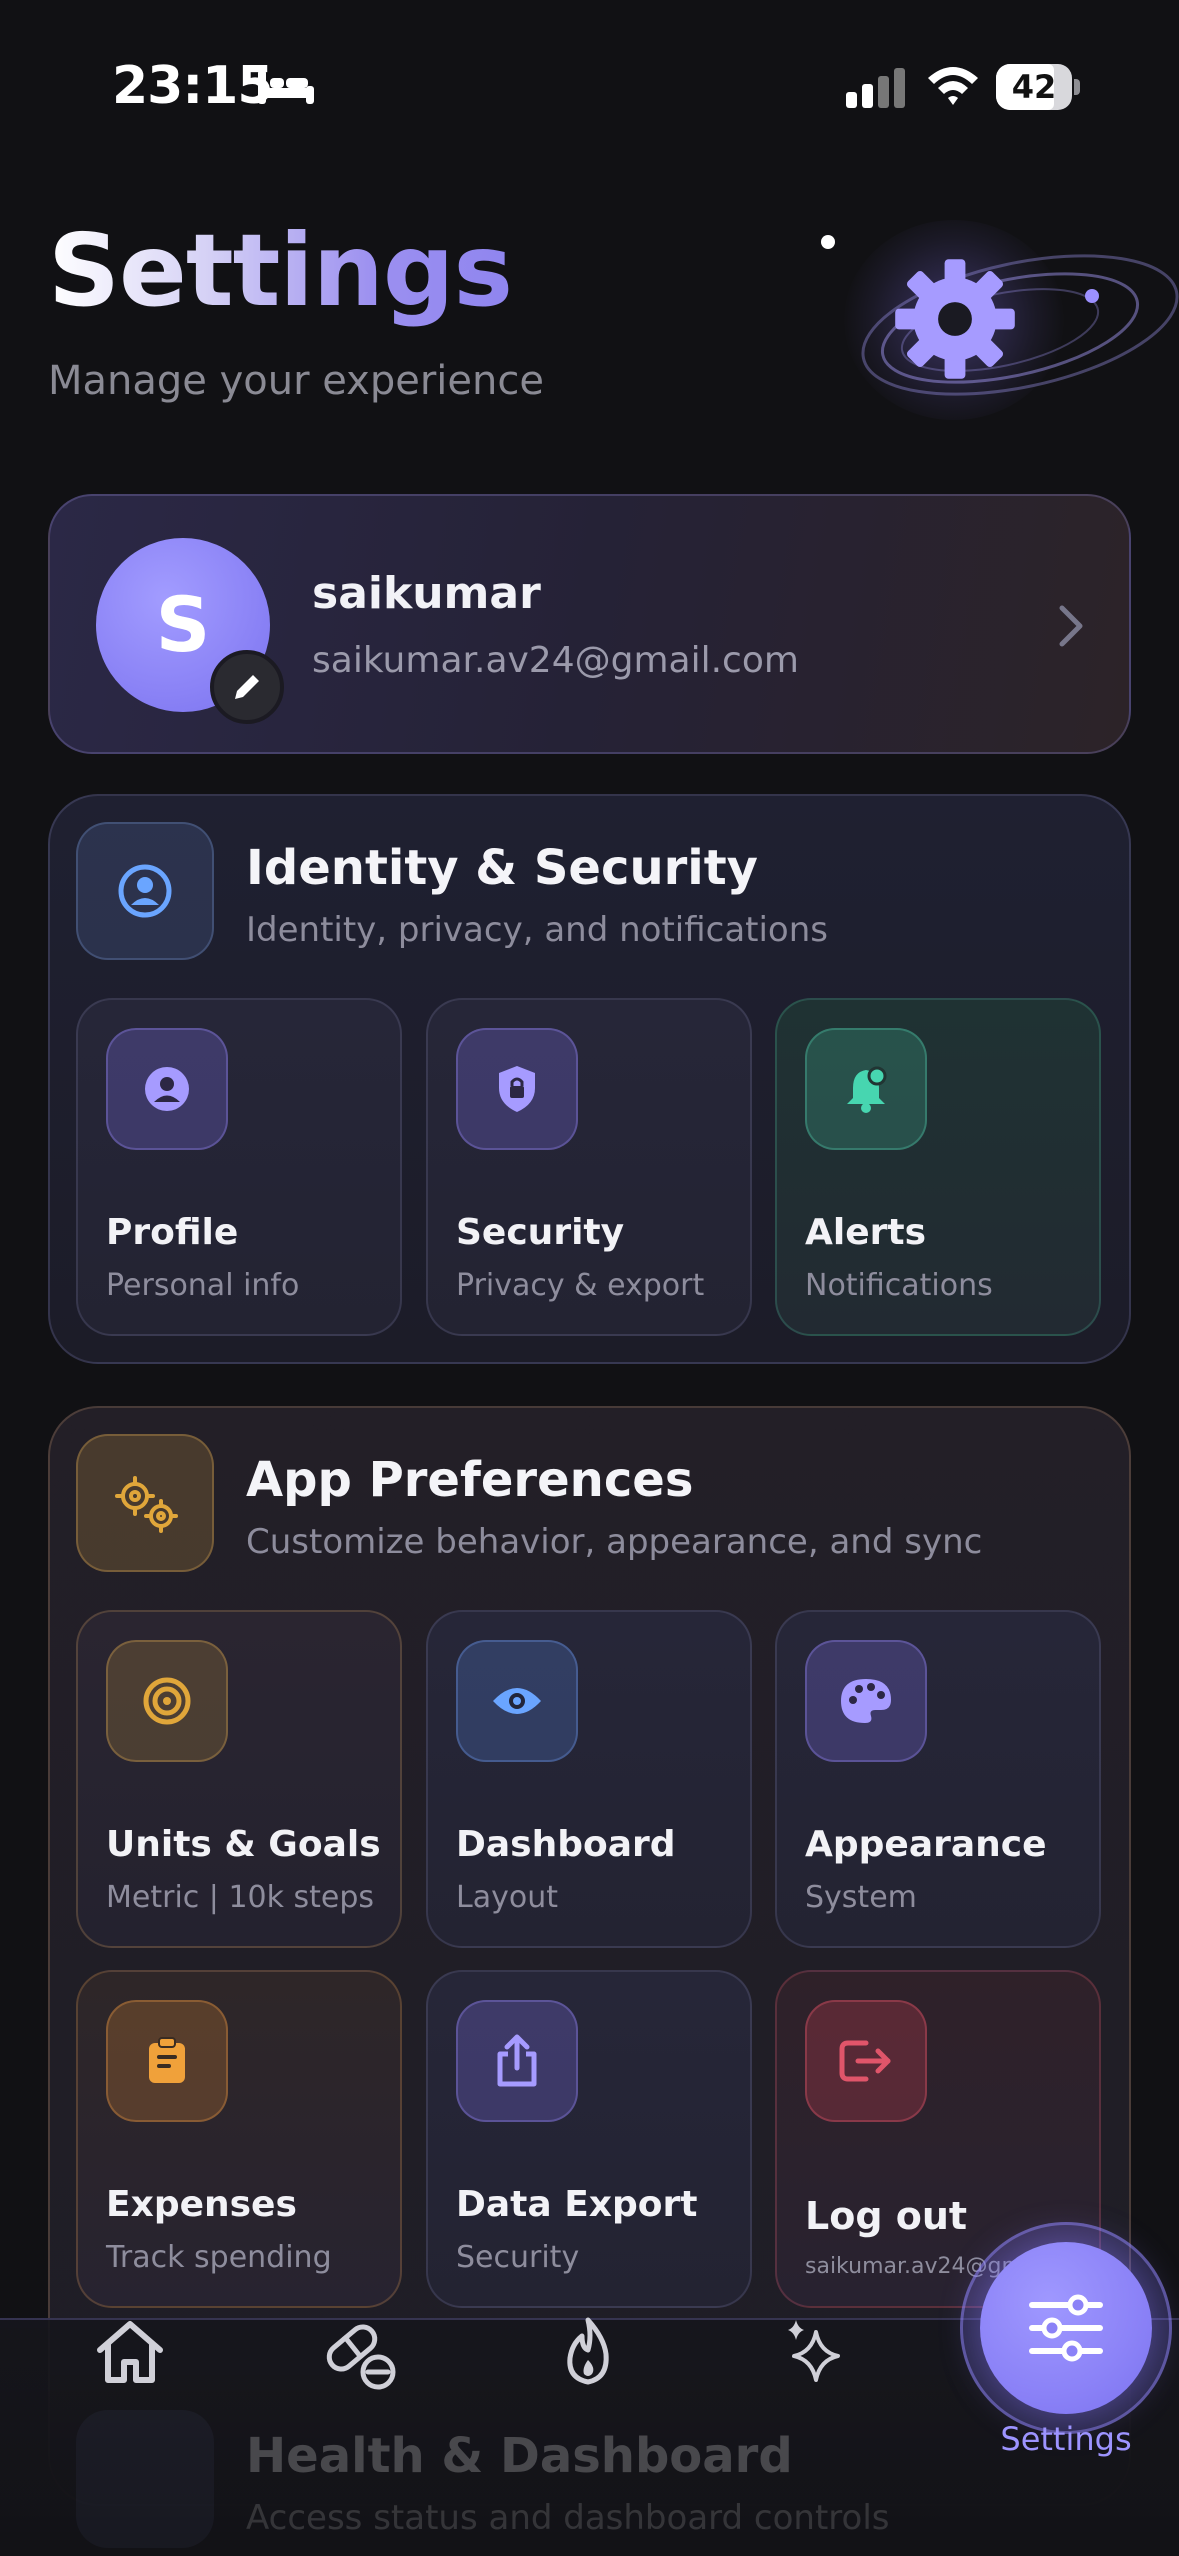 Image resolution: width=1179 pixels, height=2556 pixels. I want to click on edit-avatar-button, so click(247, 687).